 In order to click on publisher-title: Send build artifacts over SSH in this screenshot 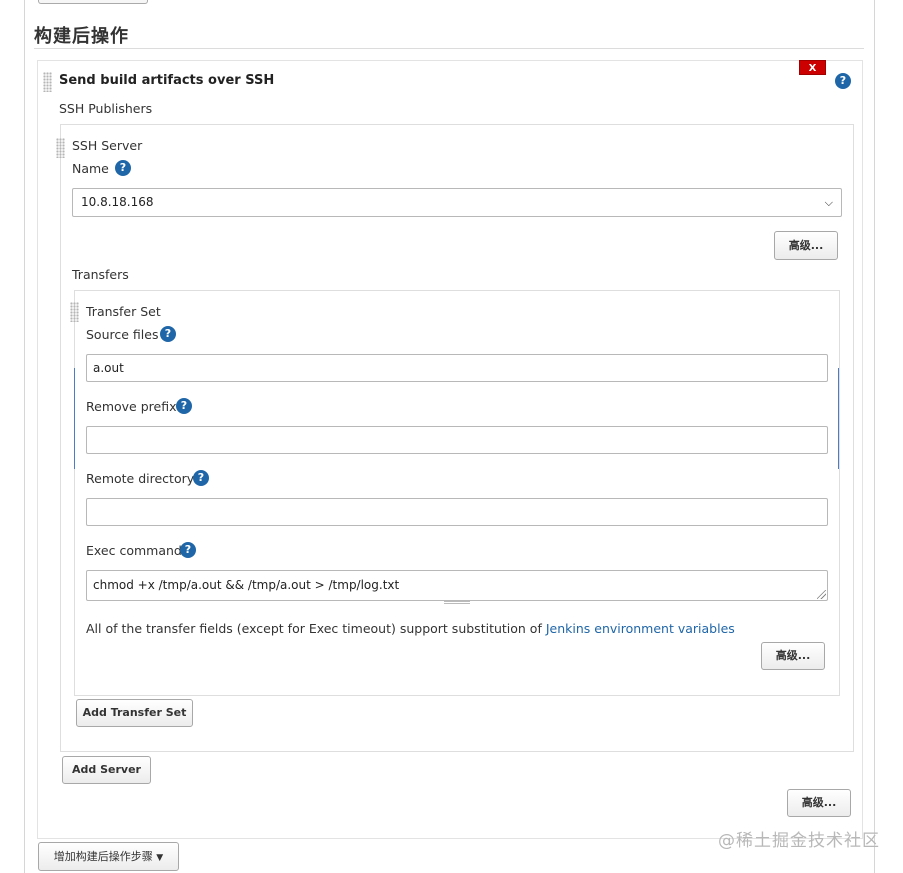, I will do `click(167, 80)`.